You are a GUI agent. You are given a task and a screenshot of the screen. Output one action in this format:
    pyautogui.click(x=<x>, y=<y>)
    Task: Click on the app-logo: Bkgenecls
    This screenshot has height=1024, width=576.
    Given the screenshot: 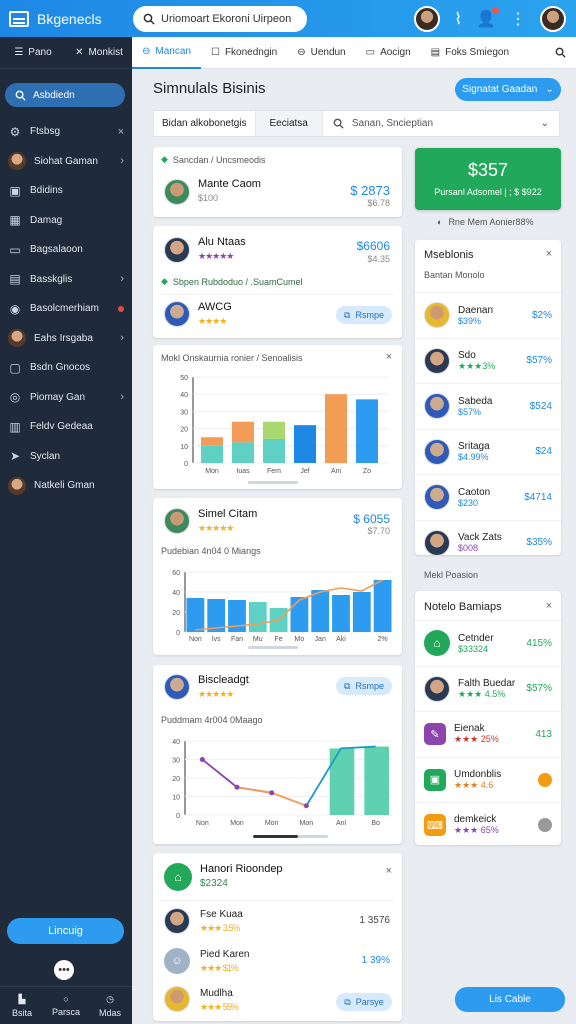 What is the action you would take?
    pyautogui.click(x=65, y=18)
    